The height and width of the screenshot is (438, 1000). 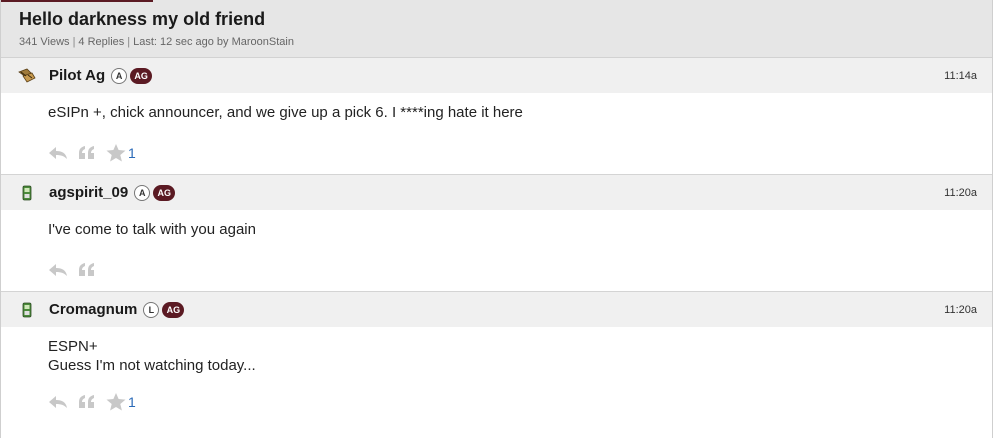 I want to click on last-activity: Last: 12 sec ago by MaroonStain, so click(x=213, y=42).